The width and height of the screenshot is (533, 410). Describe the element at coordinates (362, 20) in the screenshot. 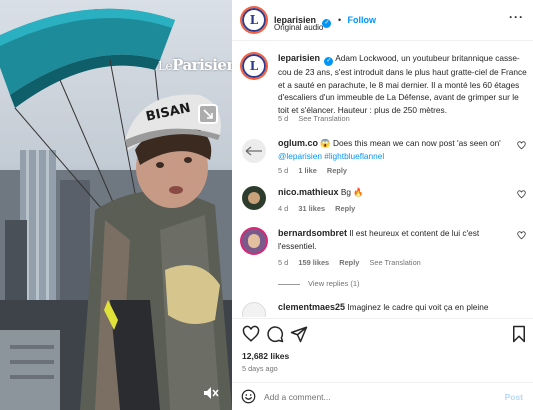

I see `follow-button: Follow` at that location.